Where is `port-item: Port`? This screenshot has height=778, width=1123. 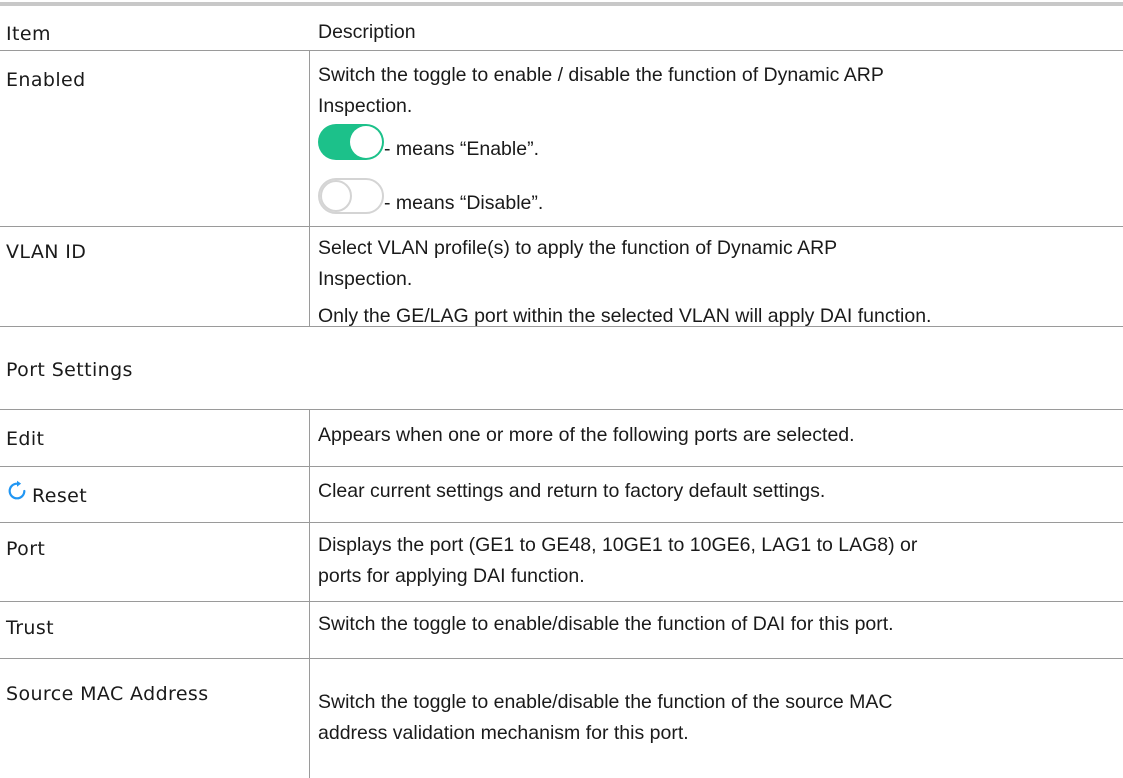
port-item: Port is located at coordinates (26, 549).